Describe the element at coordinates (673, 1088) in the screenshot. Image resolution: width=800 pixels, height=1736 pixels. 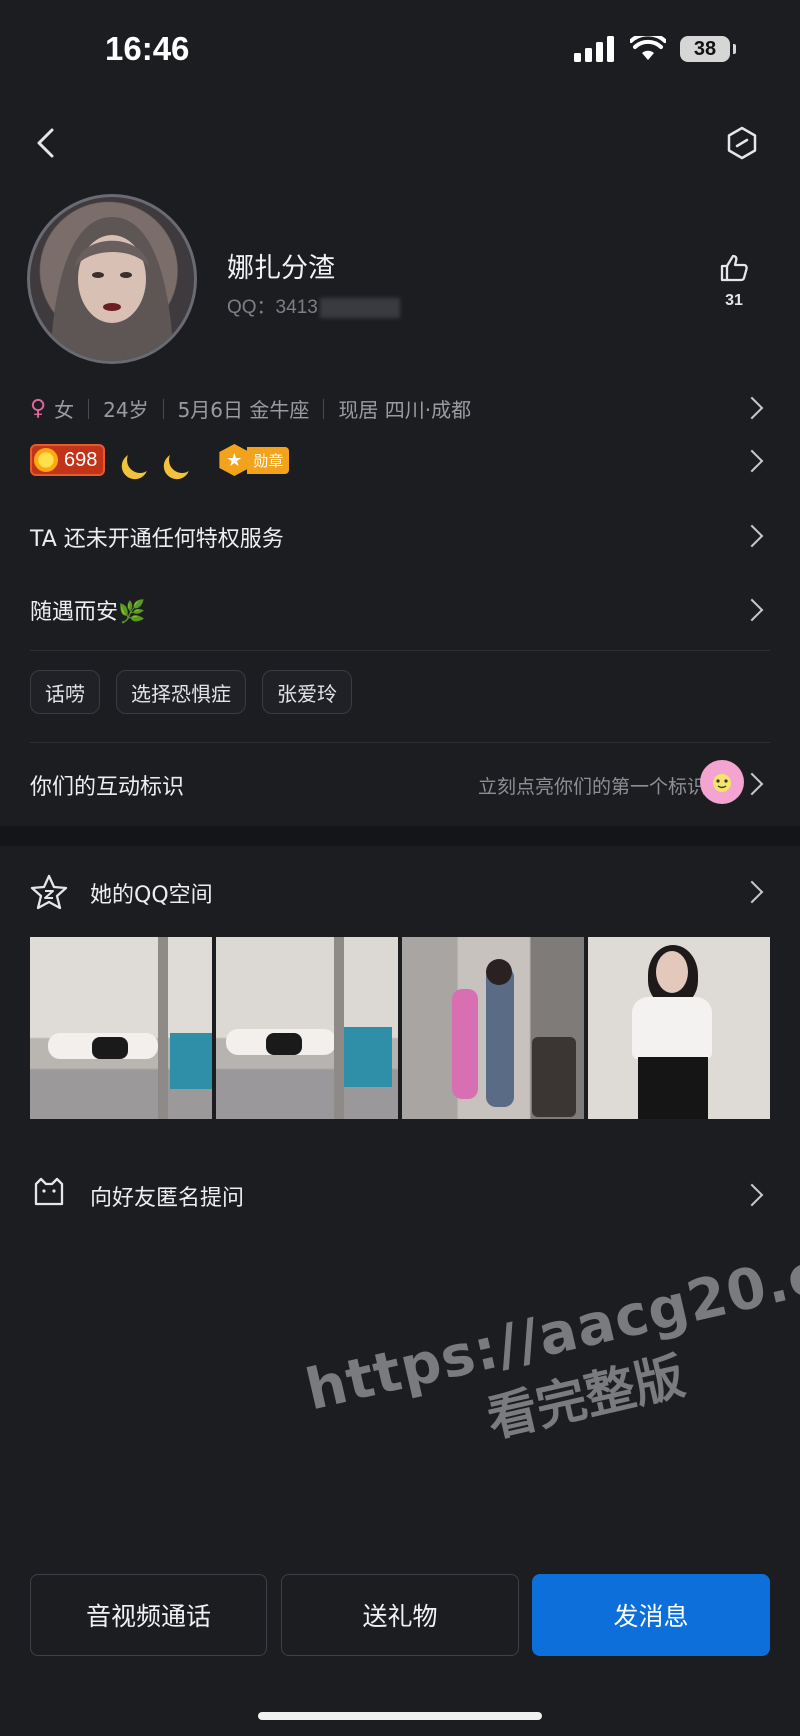
I see `photo-subject-bottom` at that location.